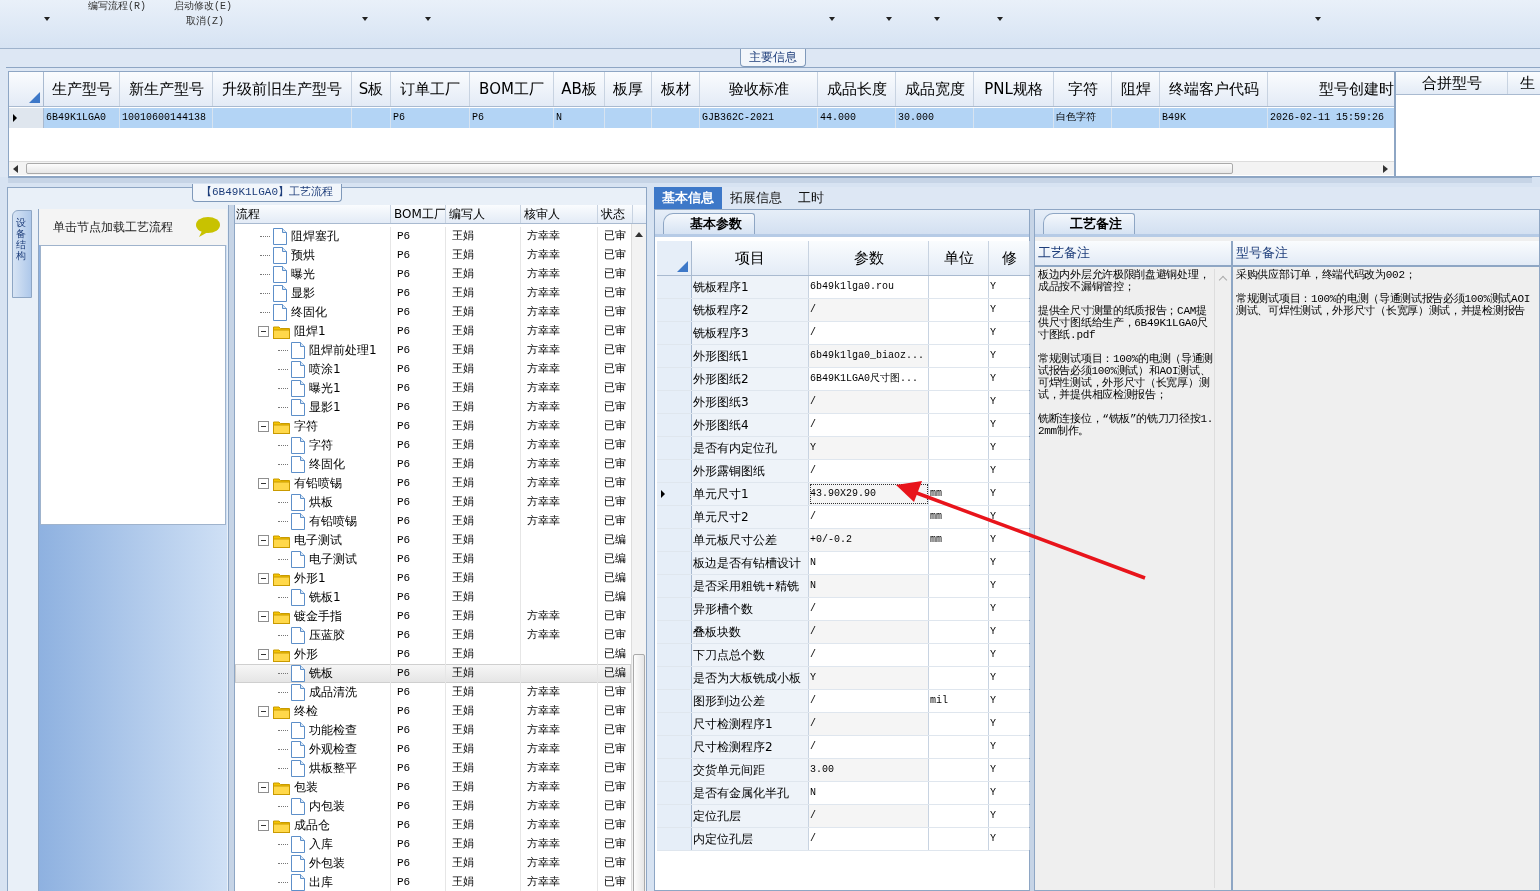 The height and width of the screenshot is (891, 1540). Describe the element at coordinates (333, 692) in the screenshot. I see `tree-node: 成品清洗` at that location.